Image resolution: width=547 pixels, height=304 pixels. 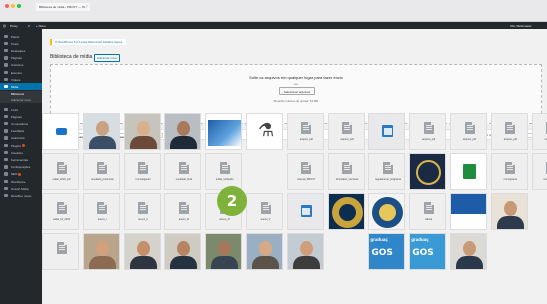 What do you see at coordinates (21, 109) in the screenshot?
I see `sidebar-item: Links` at bounding box center [21, 109].